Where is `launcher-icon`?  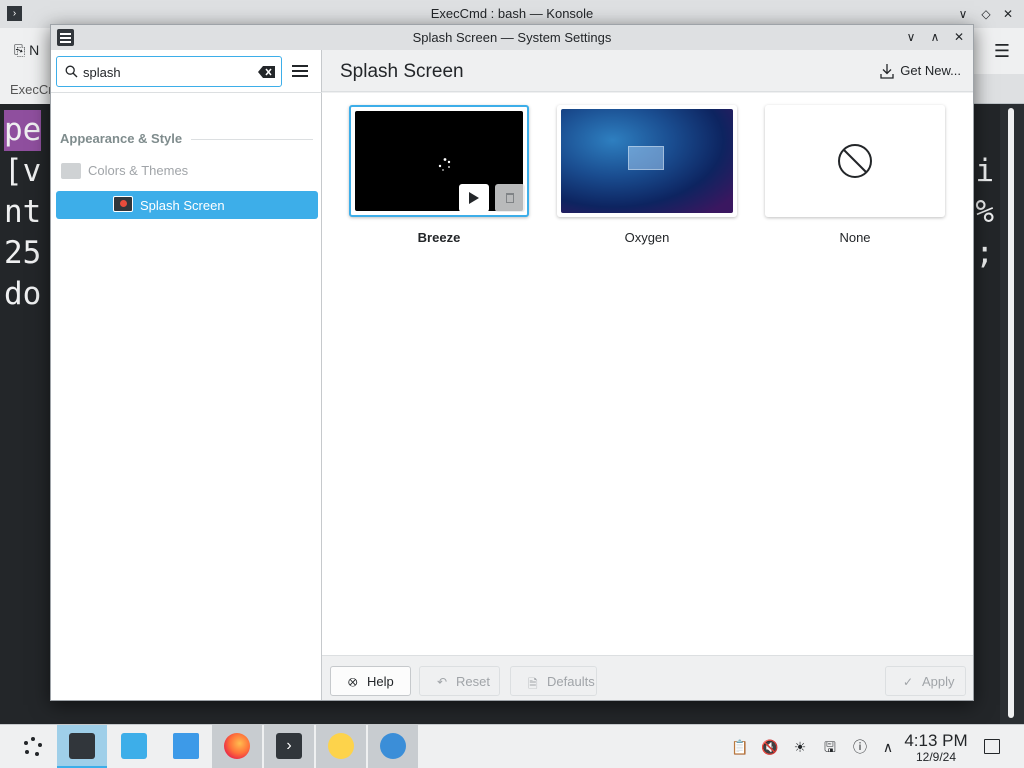
launcher-icon is located at coordinates (33, 746).